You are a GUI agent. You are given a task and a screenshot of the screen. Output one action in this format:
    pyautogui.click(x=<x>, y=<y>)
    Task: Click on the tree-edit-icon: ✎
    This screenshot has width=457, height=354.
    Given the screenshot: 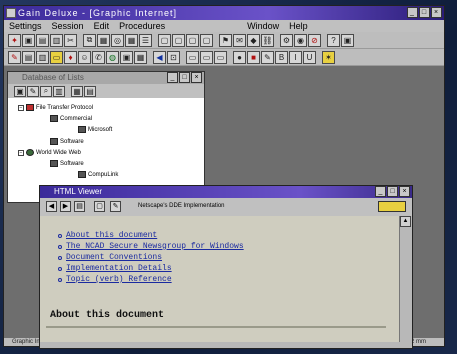 What is the action you would take?
    pyautogui.click(x=33, y=91)
    